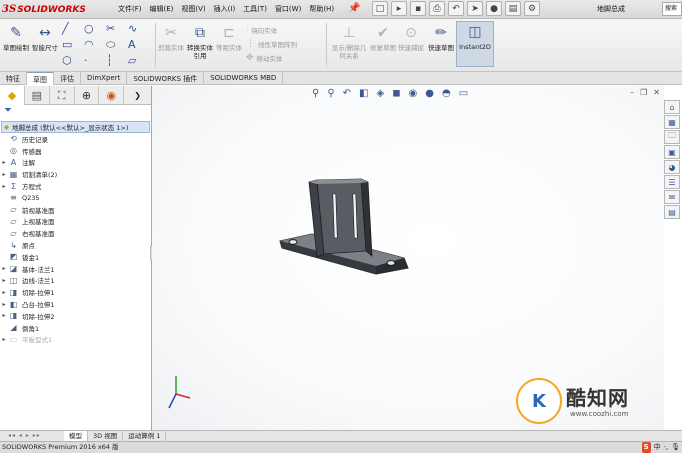  What do you see at coordinates (229, 37) in the screenshot?
I see `offset-entities-button: ⊏ 等距实体` at bounding box center [229, 37].